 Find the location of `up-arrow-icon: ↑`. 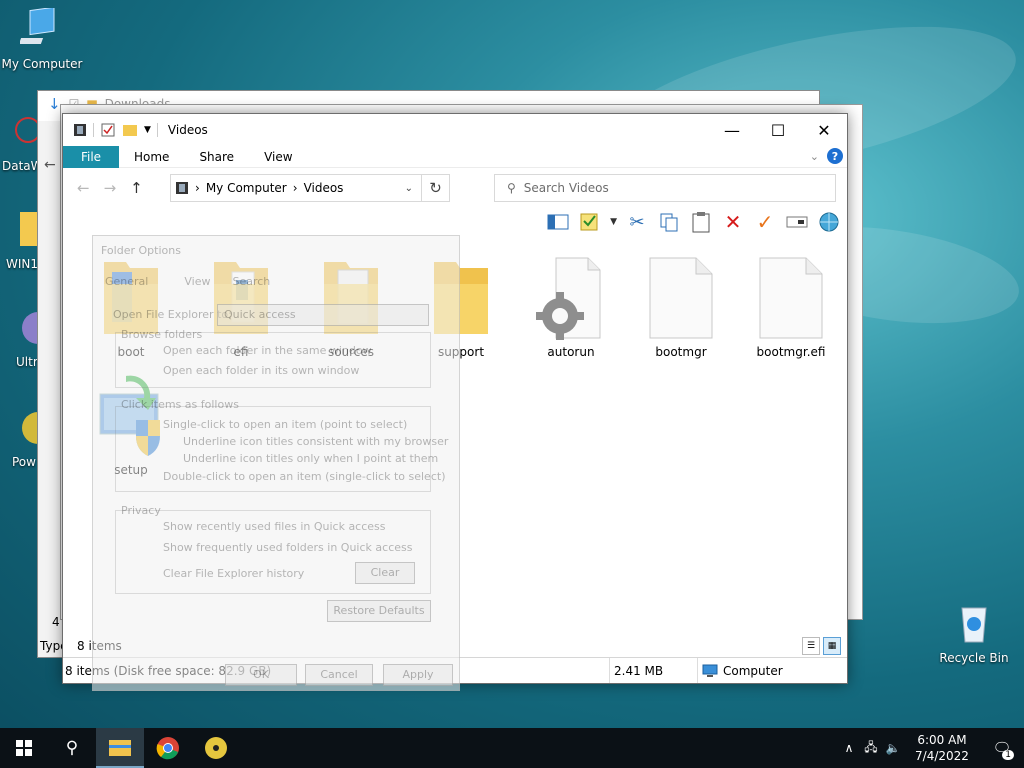

up-arrow-icon: ↑ is located at coordinates (136, 188).